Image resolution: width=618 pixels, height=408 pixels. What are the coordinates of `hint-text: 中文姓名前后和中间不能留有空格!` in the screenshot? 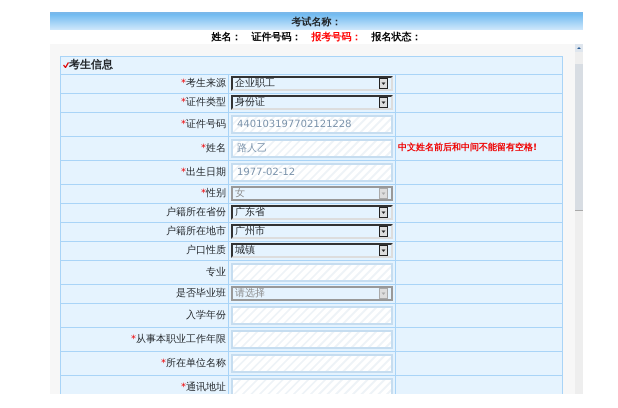 It's located at (468, 148).